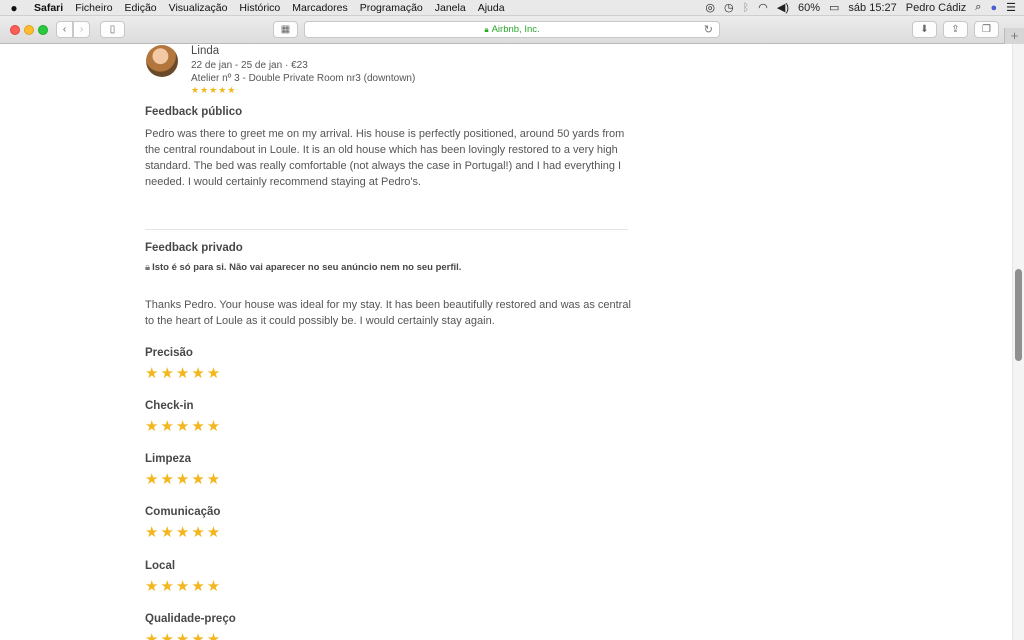 This screenshot has width=1024, height=640. I want to click on tab-overview-icon: ❐, so click(986, 29).